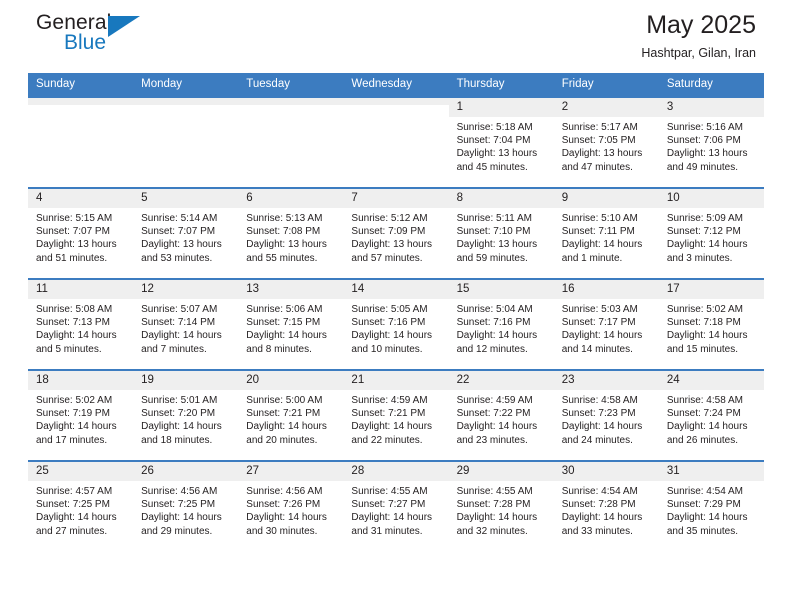 The width and height of the screenshot is (792, 612). Describe the element at coordinates (85, 42) in the screenshot. I see `logo-text-blue: Blue` at that location.